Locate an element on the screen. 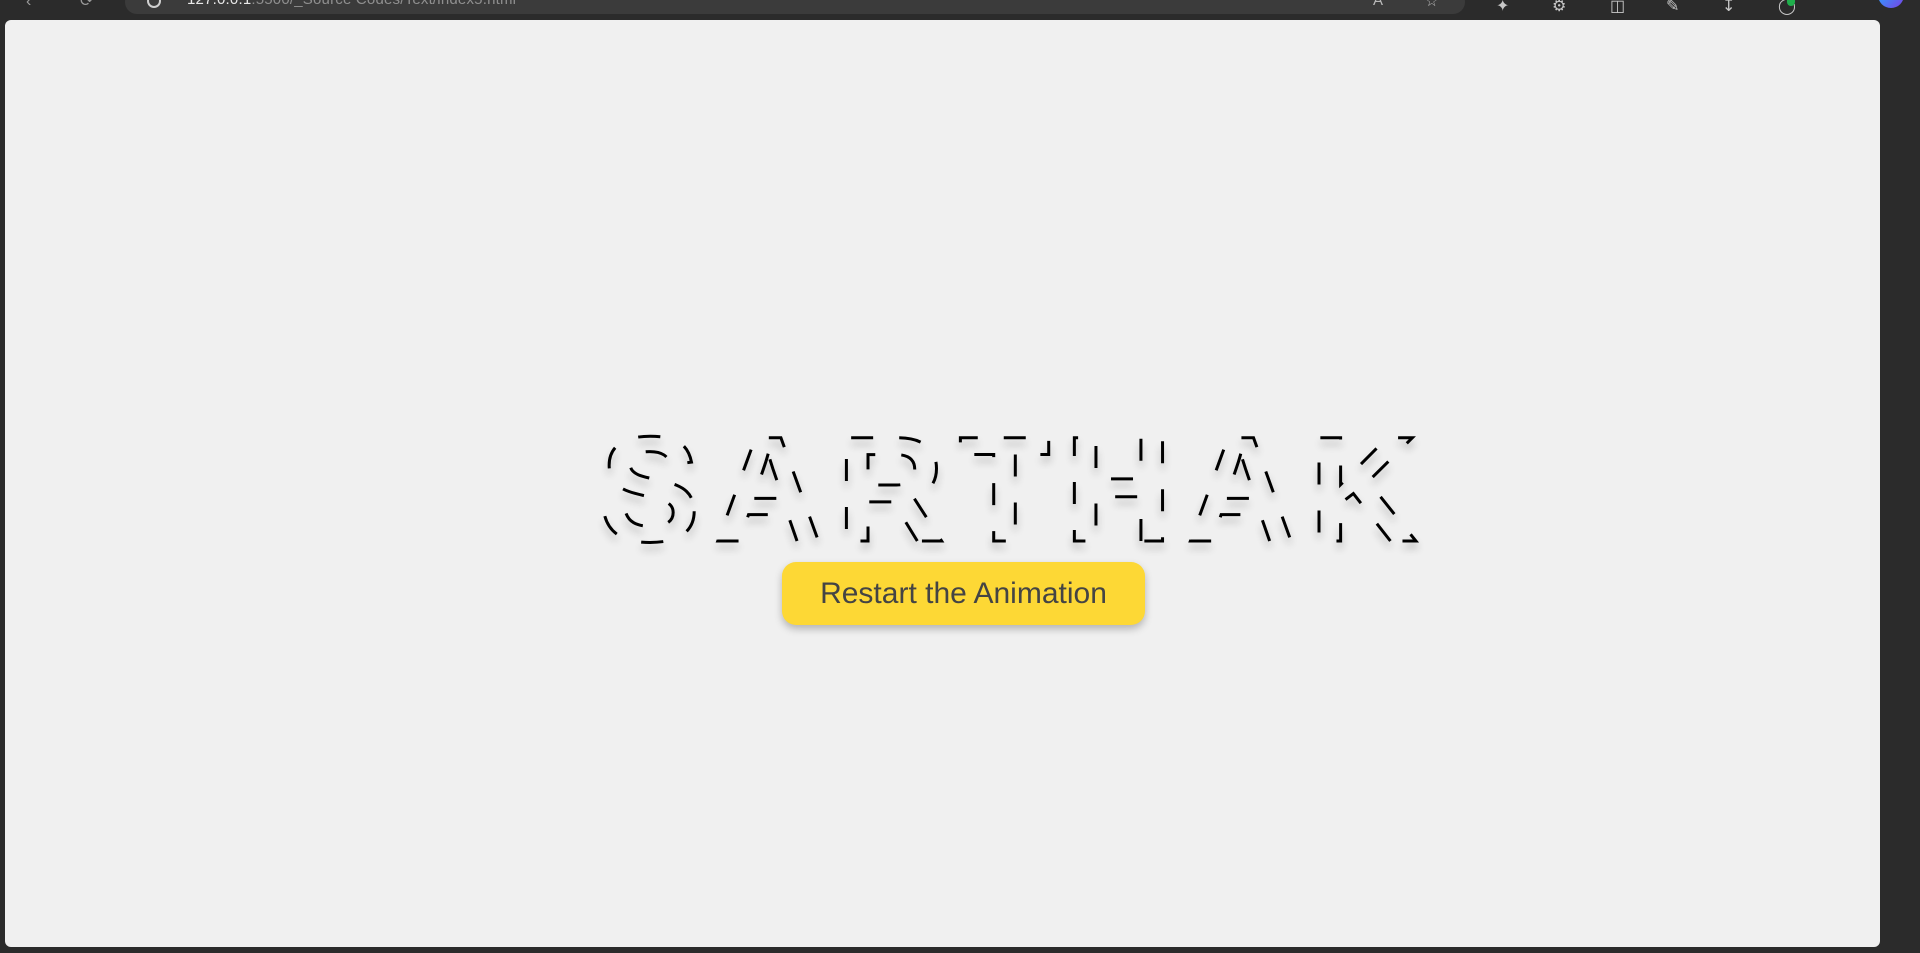  settings-icon: ⚙ is located at coordinates (1559, 8).